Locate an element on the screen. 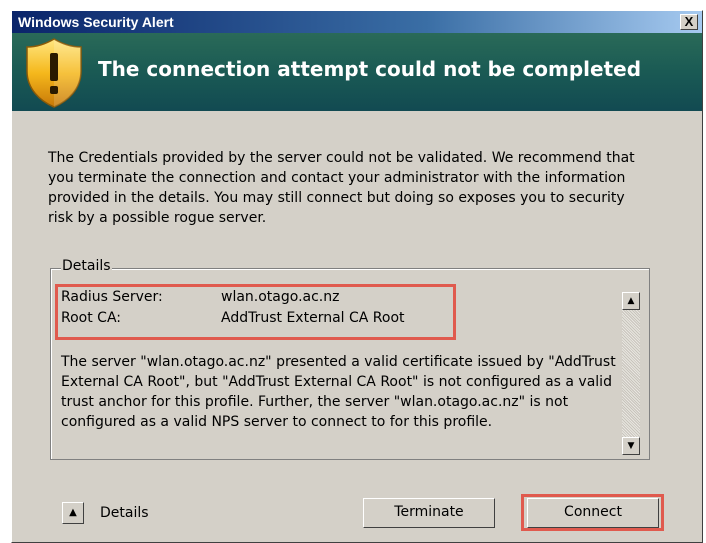 The width and height of the screenshot is (706, 543). close-button: X is located at coordinates (689, 22).